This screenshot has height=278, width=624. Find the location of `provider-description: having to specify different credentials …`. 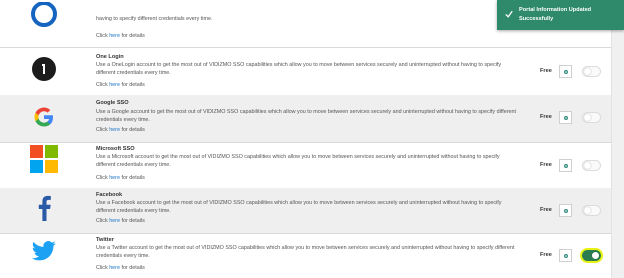

provider-description: having to specify different credentials … is located at coordinates (154, 19).